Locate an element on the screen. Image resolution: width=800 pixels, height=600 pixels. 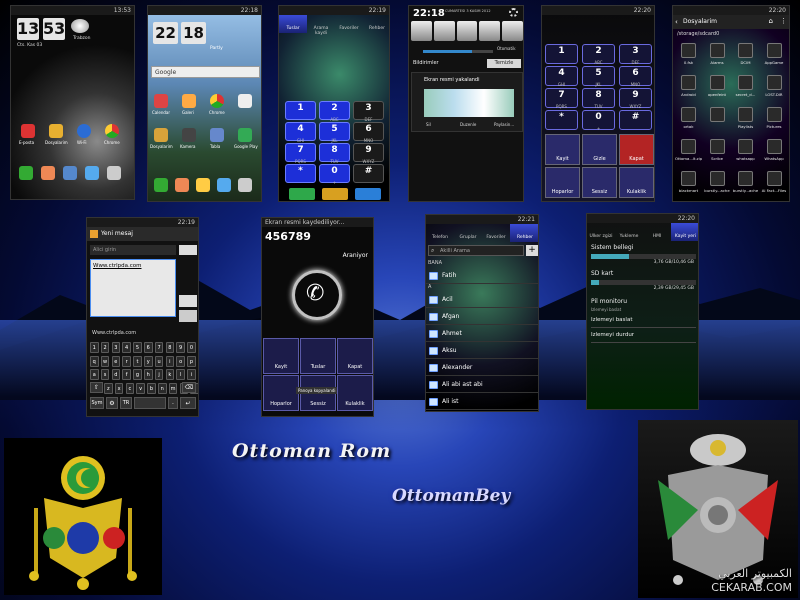
tab-running: Ulker zgizi is located at coordinates (601, 232).